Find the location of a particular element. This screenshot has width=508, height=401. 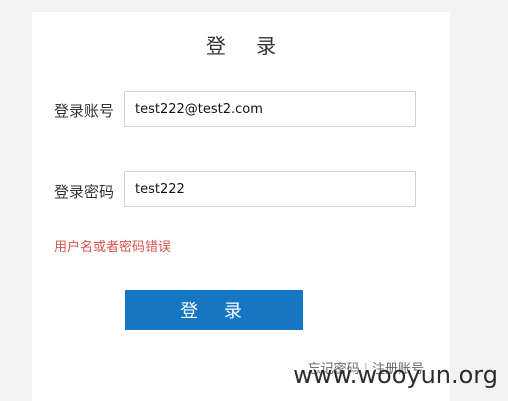

password-input is located at coordinates (270, 189).